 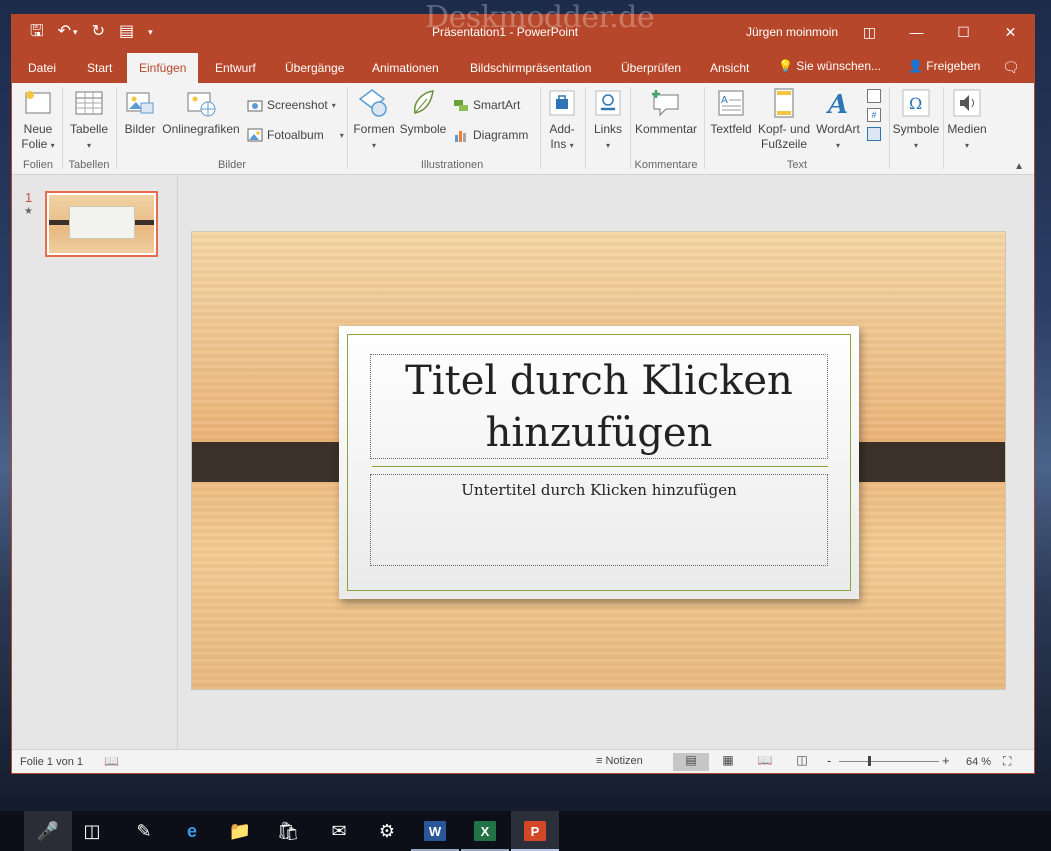 I want to click on slide-thumbnail, so click(x=101, y=224).